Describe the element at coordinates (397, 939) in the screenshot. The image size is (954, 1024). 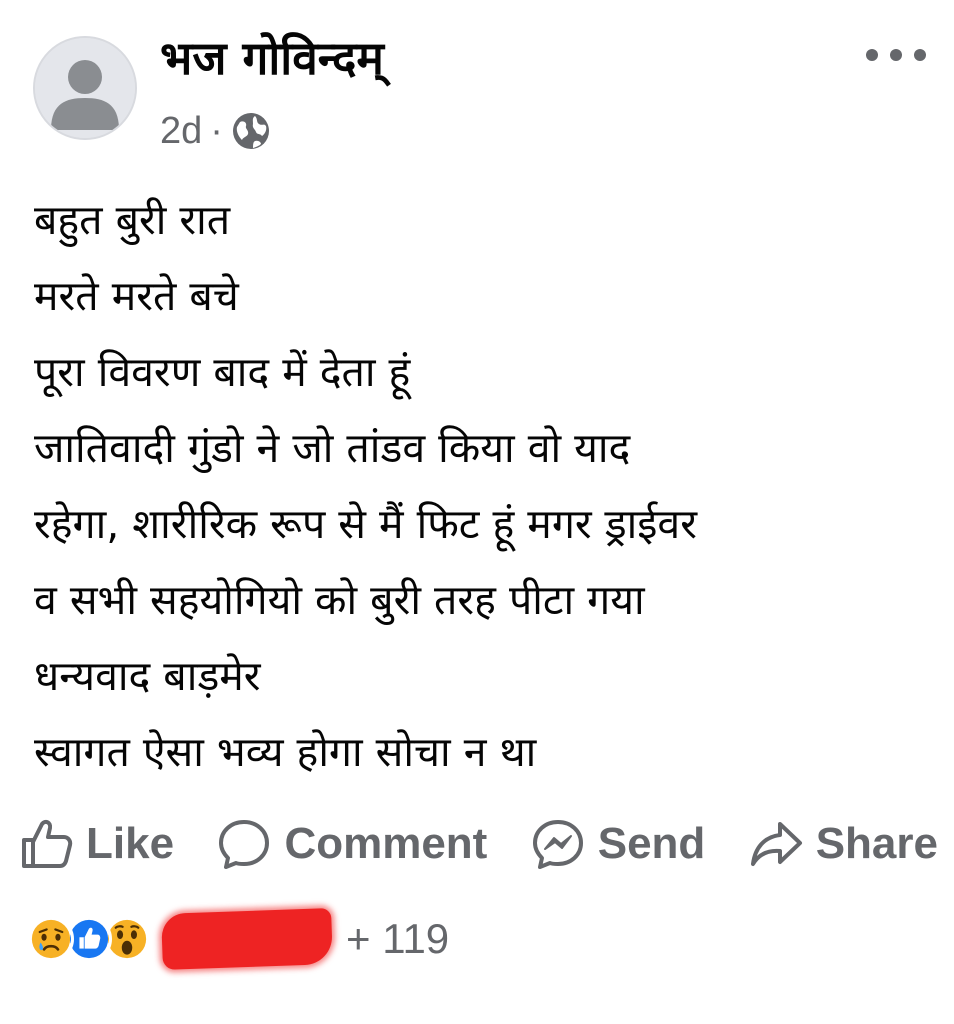
I see `reaction-count: + 119` at that location.